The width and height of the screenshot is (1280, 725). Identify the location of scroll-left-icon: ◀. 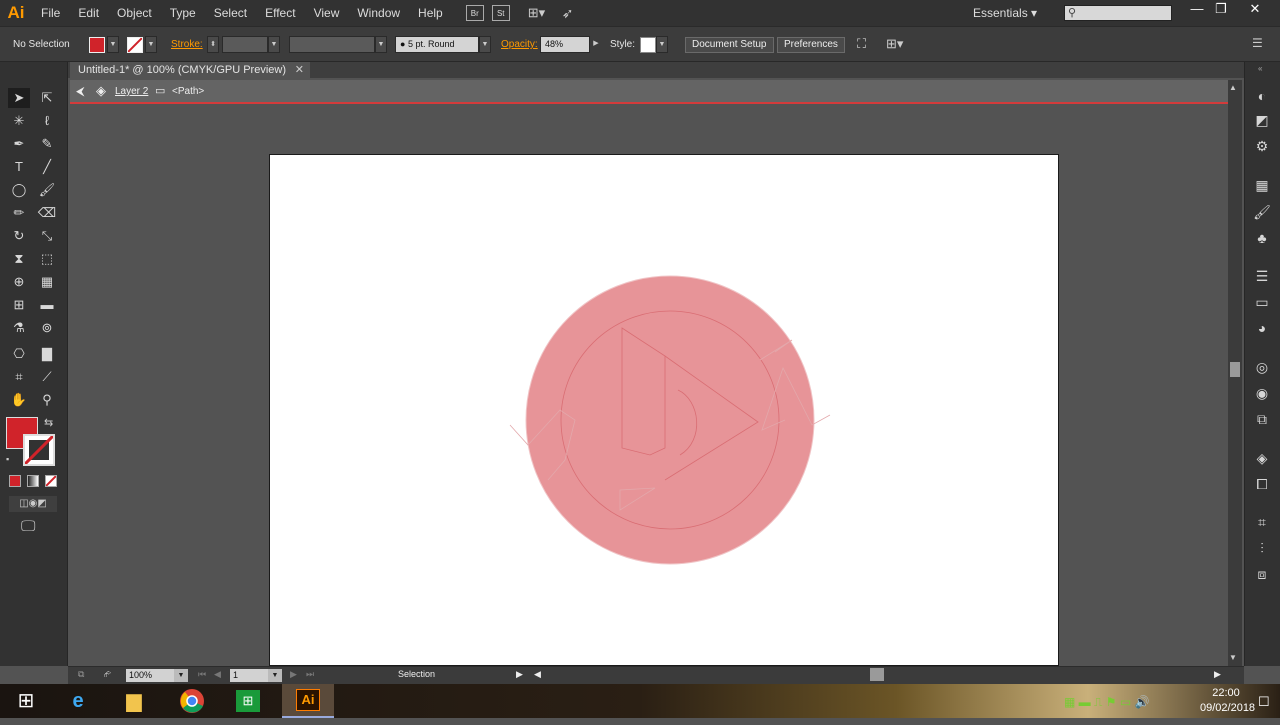
(537, 674).